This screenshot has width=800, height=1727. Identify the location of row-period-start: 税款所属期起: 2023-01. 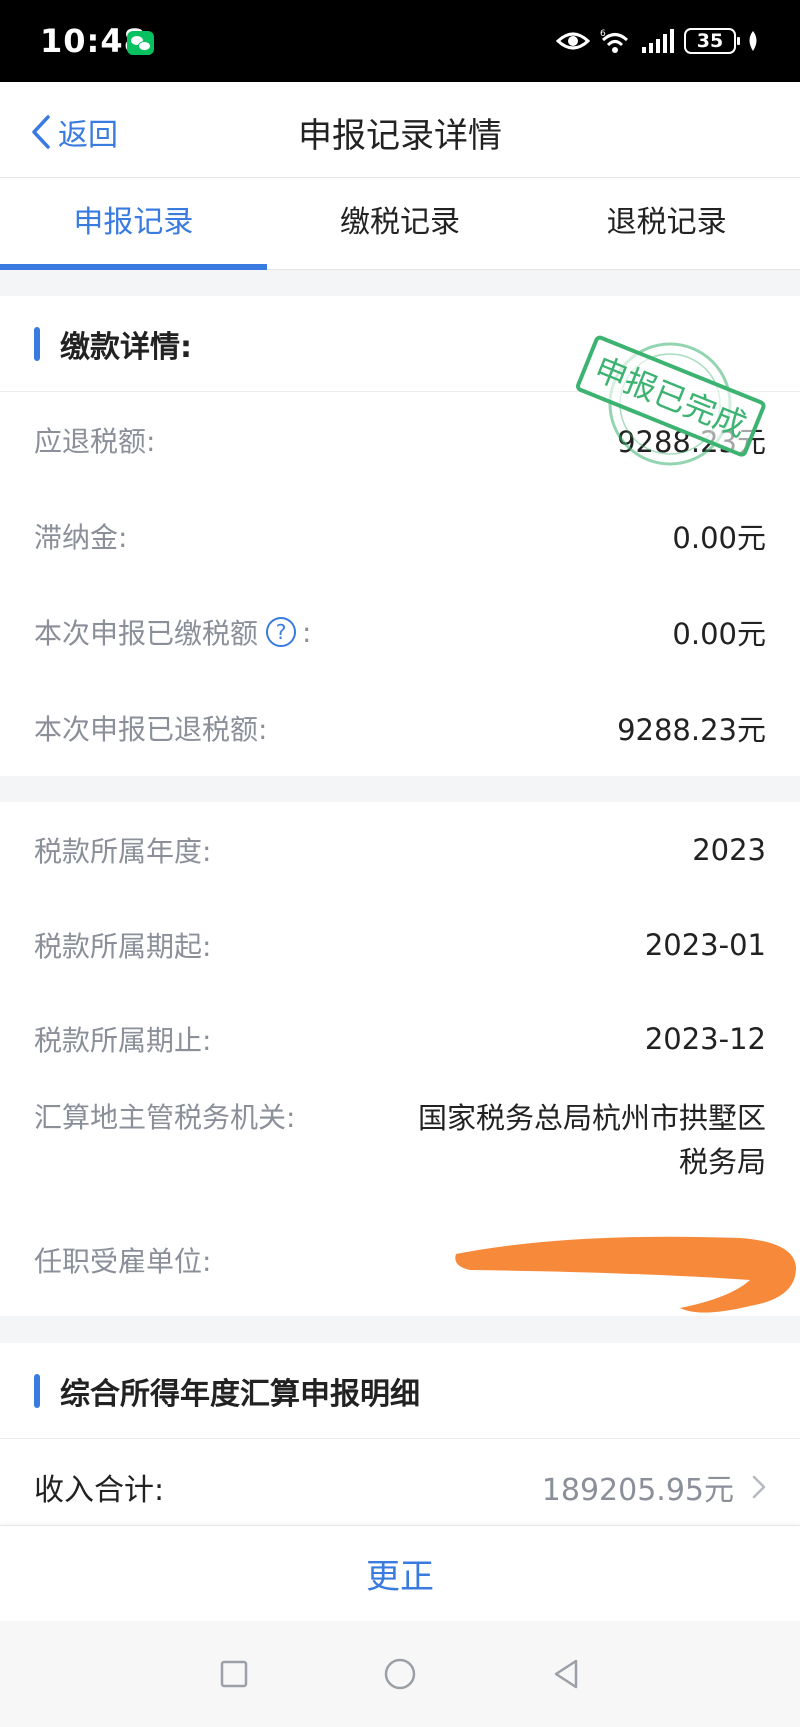
(400, 945).